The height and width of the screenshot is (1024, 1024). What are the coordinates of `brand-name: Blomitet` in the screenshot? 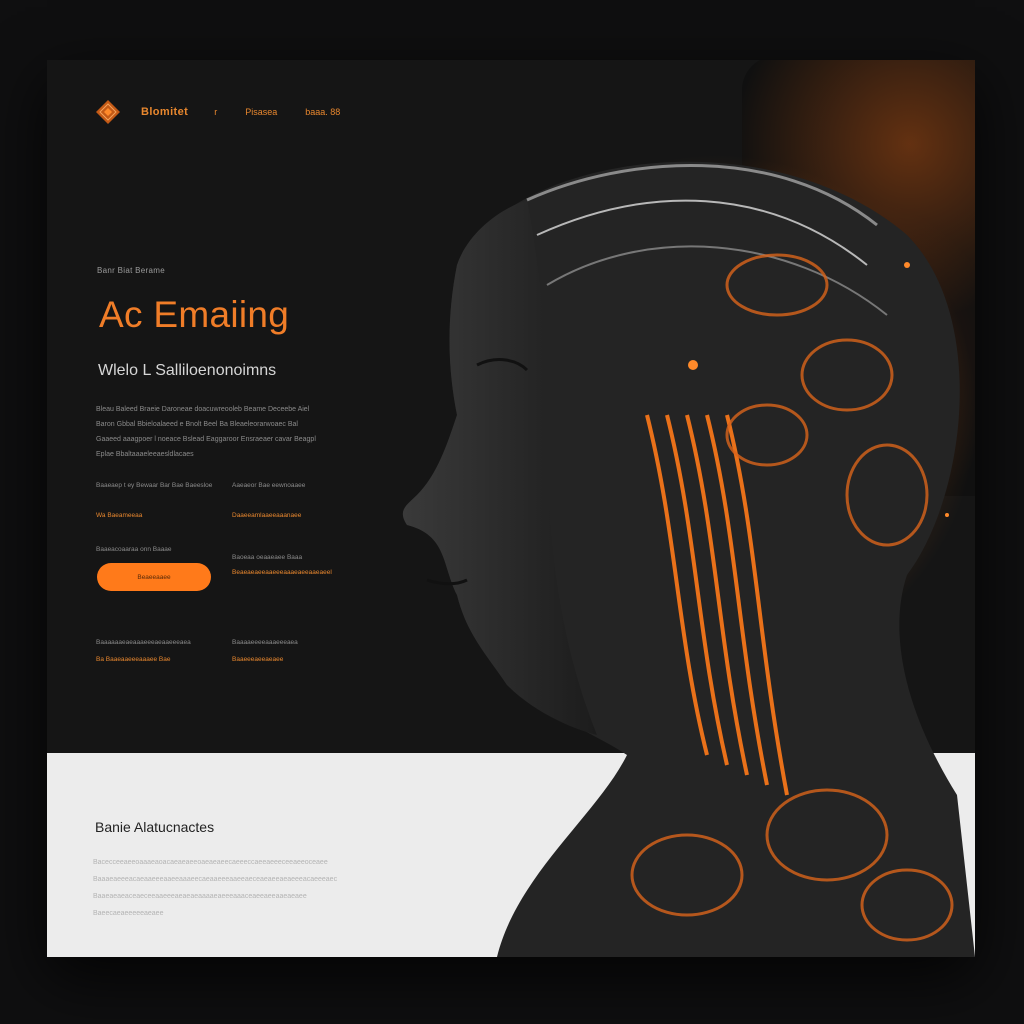 It's located at (164, 112).